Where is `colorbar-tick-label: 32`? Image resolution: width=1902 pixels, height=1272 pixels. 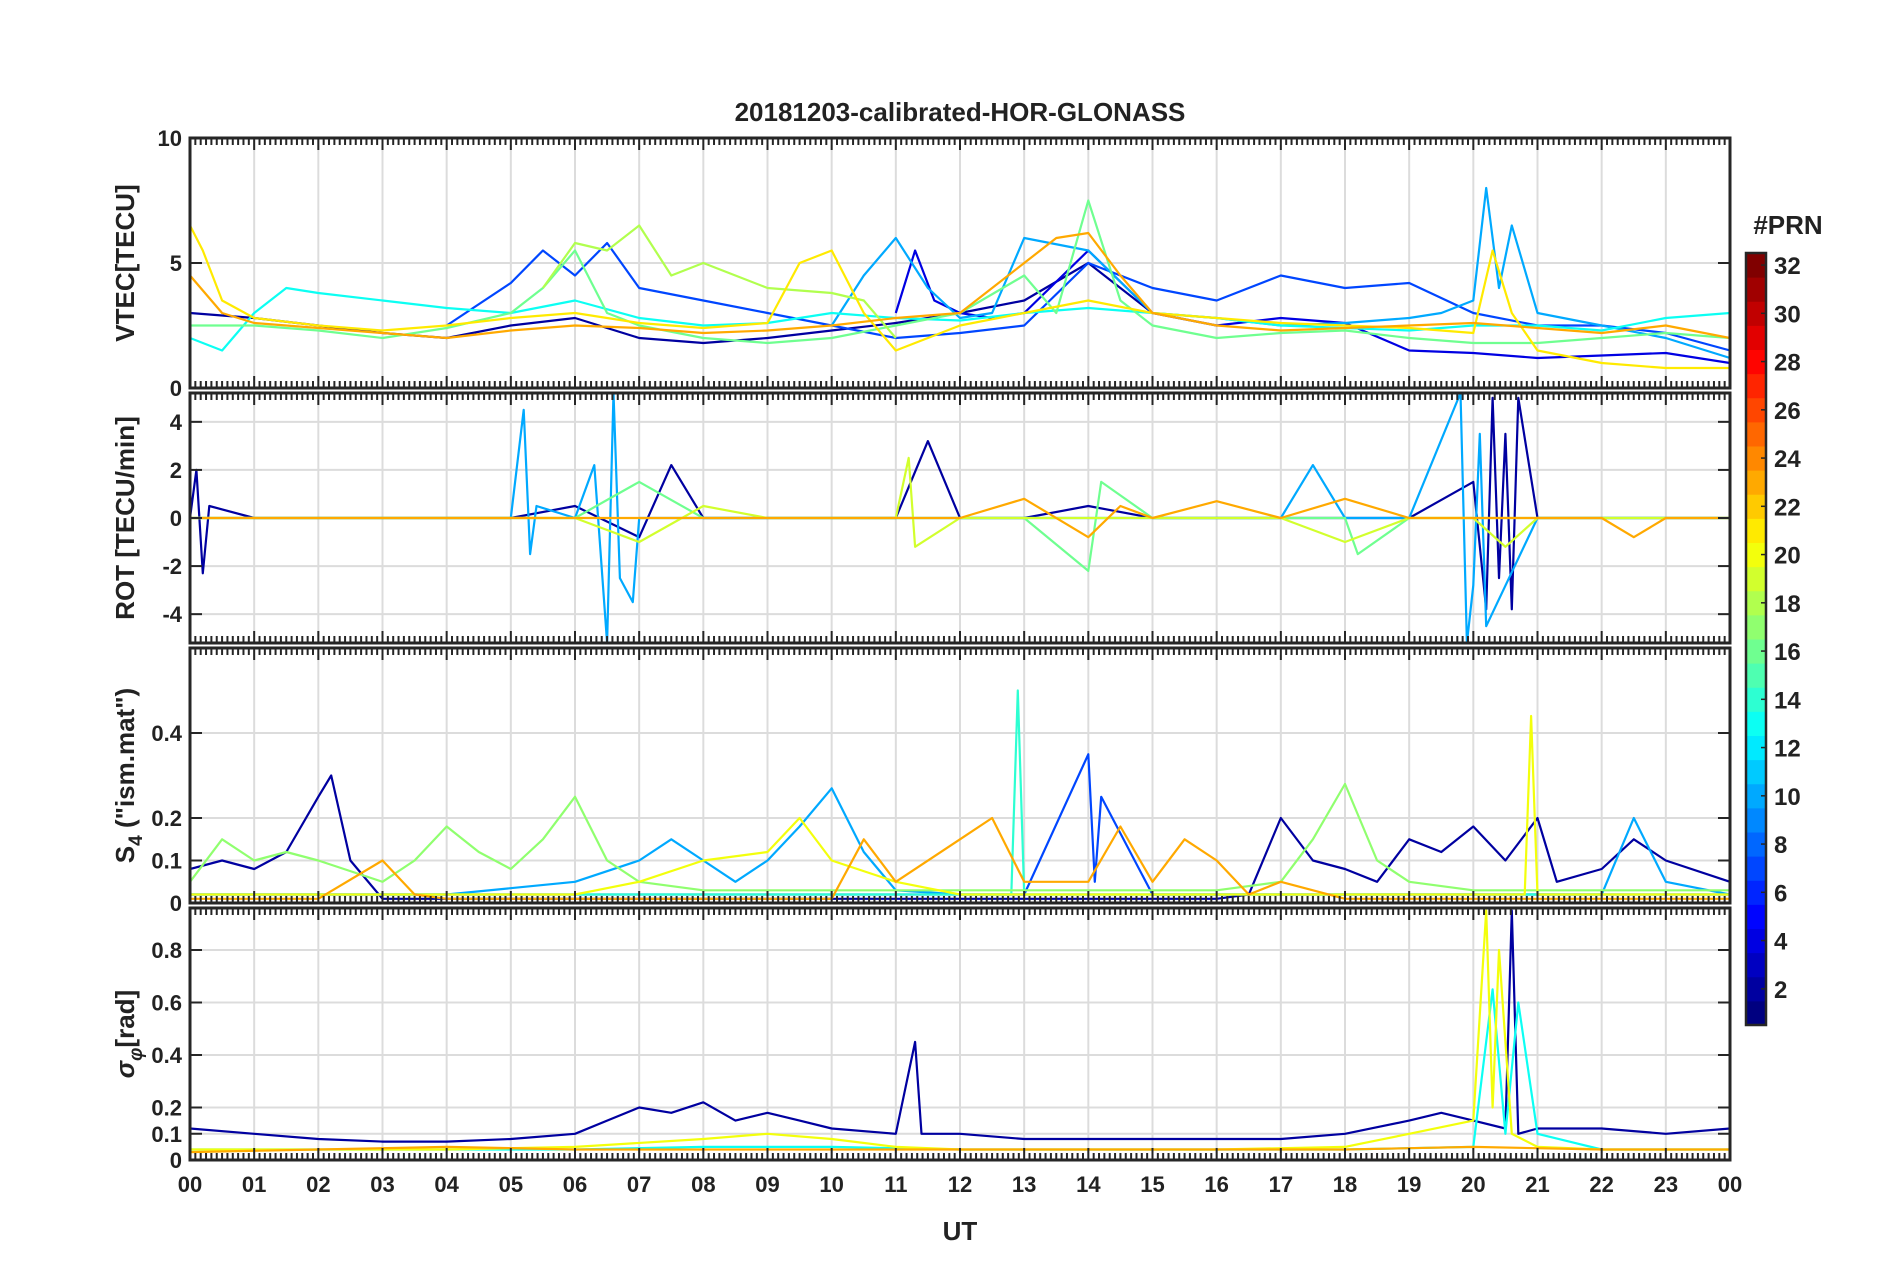
colorbar-tick-label: 32 is located at coordinates (1787, 266).